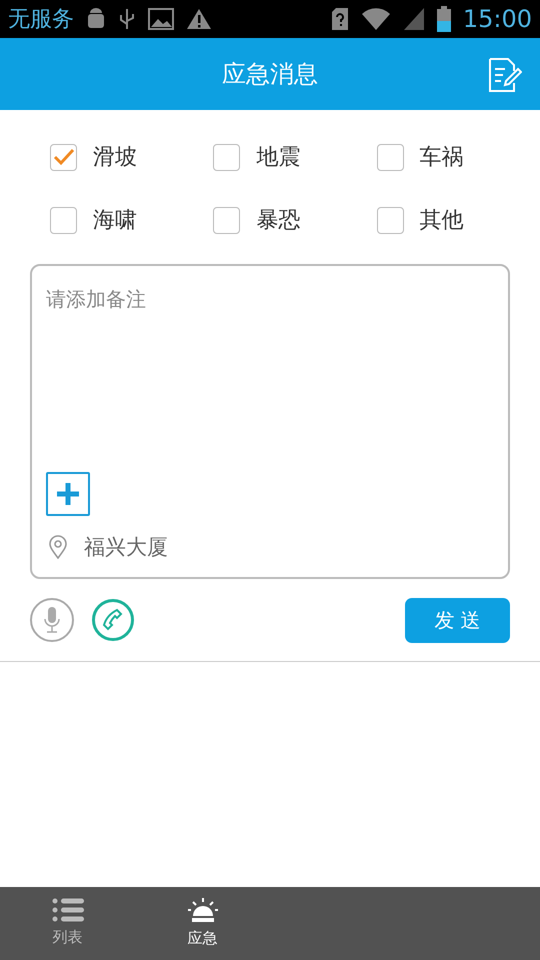 The height and width of the screenshot is (960, 540). I want to click on category-label: 滑坡, so click(115, 158).